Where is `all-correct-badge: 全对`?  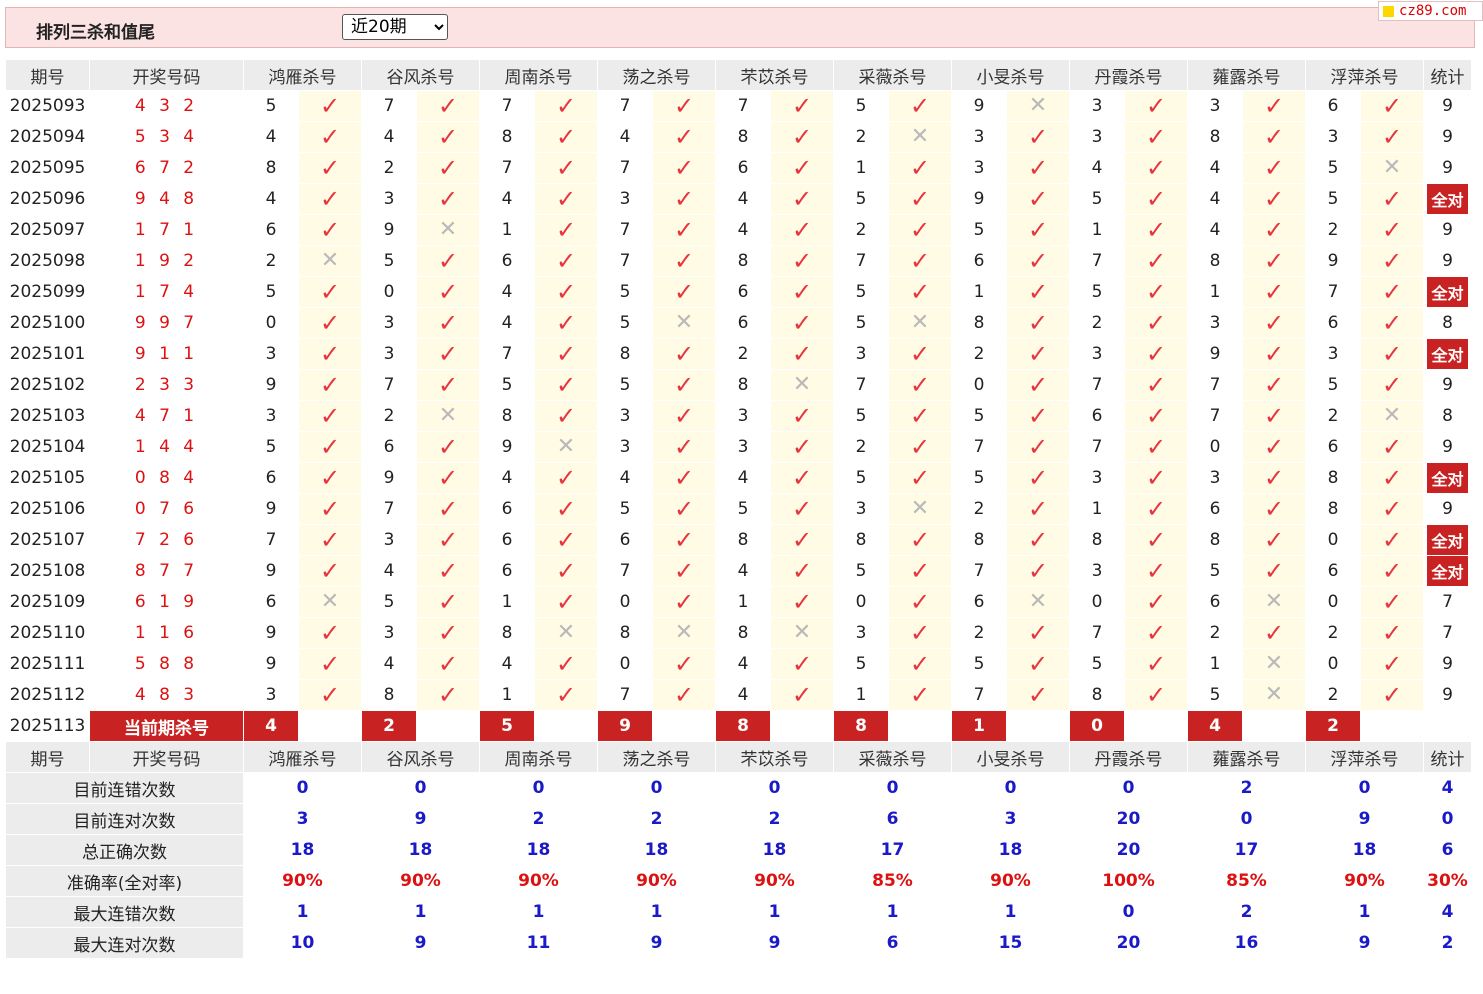
all-correct-badge: 全对 is located at coordinates (1447, 354).